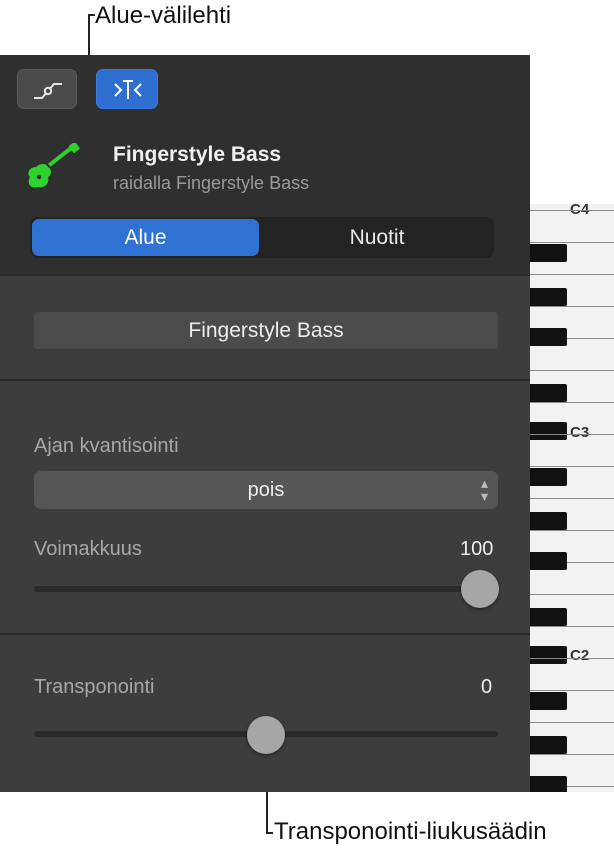 The width and height of the screenshot is (614, 859). Describe the element at coordinates (54, 165) in the screenshot. I see `bass-guitar-icon` at that location.